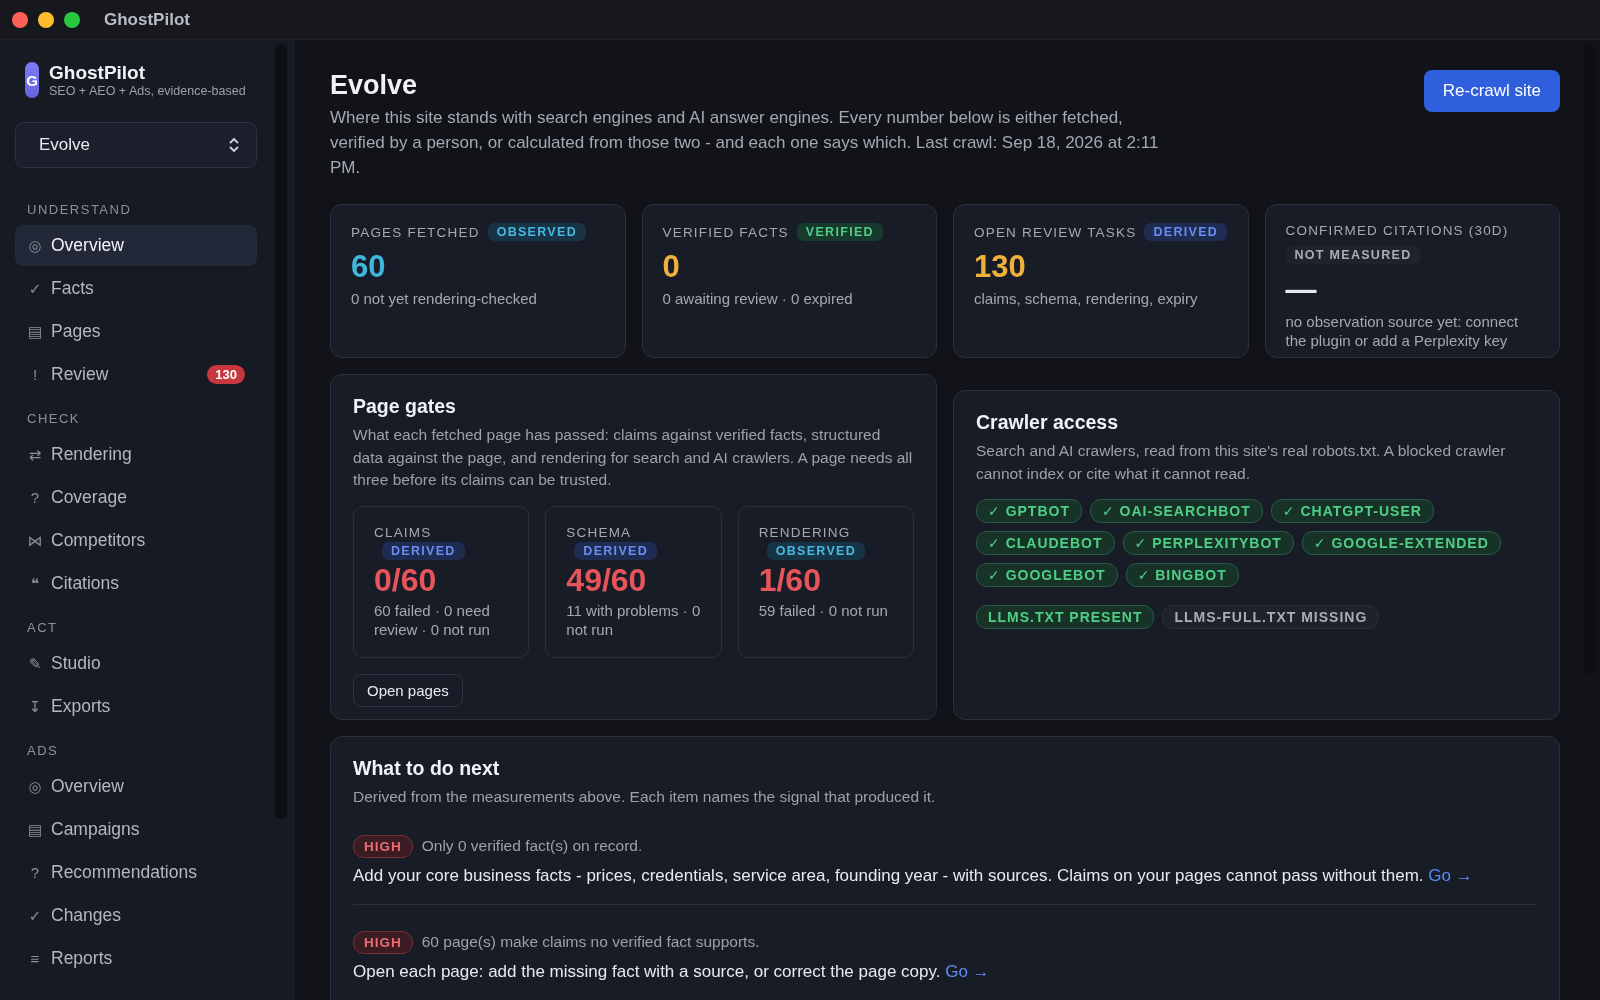 This screenshot has width=1600, height=1000. What do you see at coordinates (1182, 575) in the screenshot?
I see `crawler-chip: ✓ BINGBOT` at bounding box center [1182, 575].